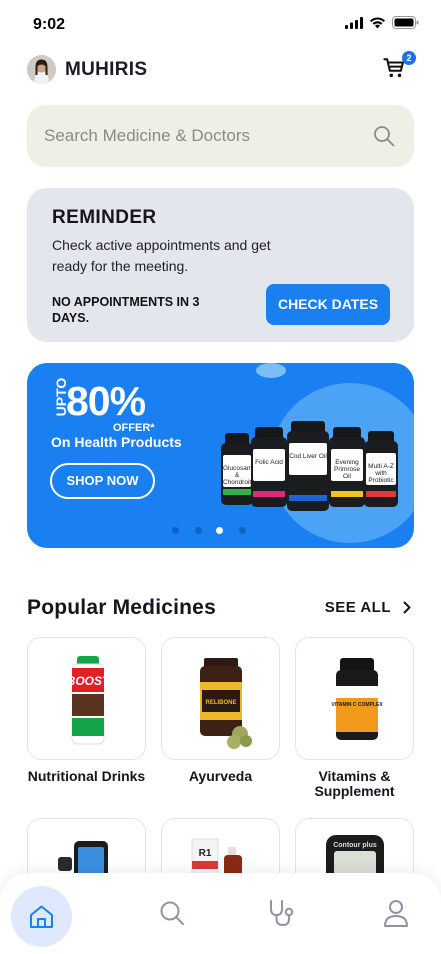  I want to click on shop-now-button: SHOP NOW, so click(102, 481).